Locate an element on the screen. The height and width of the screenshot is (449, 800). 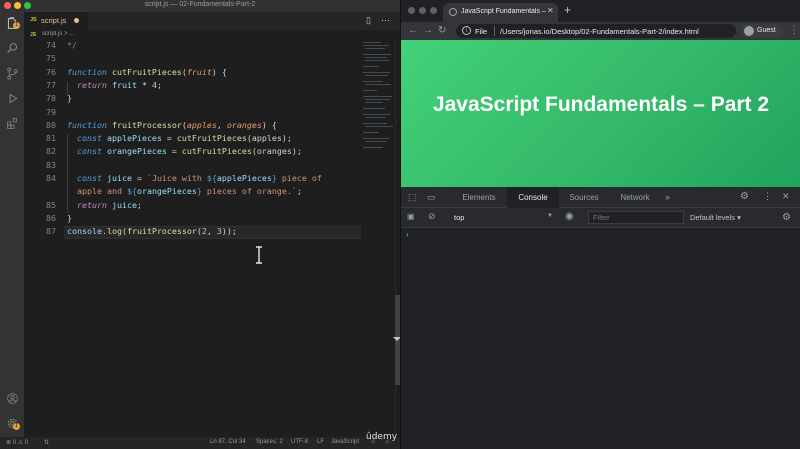
context-selector: top ▼ is located at coordinates (503, 218).